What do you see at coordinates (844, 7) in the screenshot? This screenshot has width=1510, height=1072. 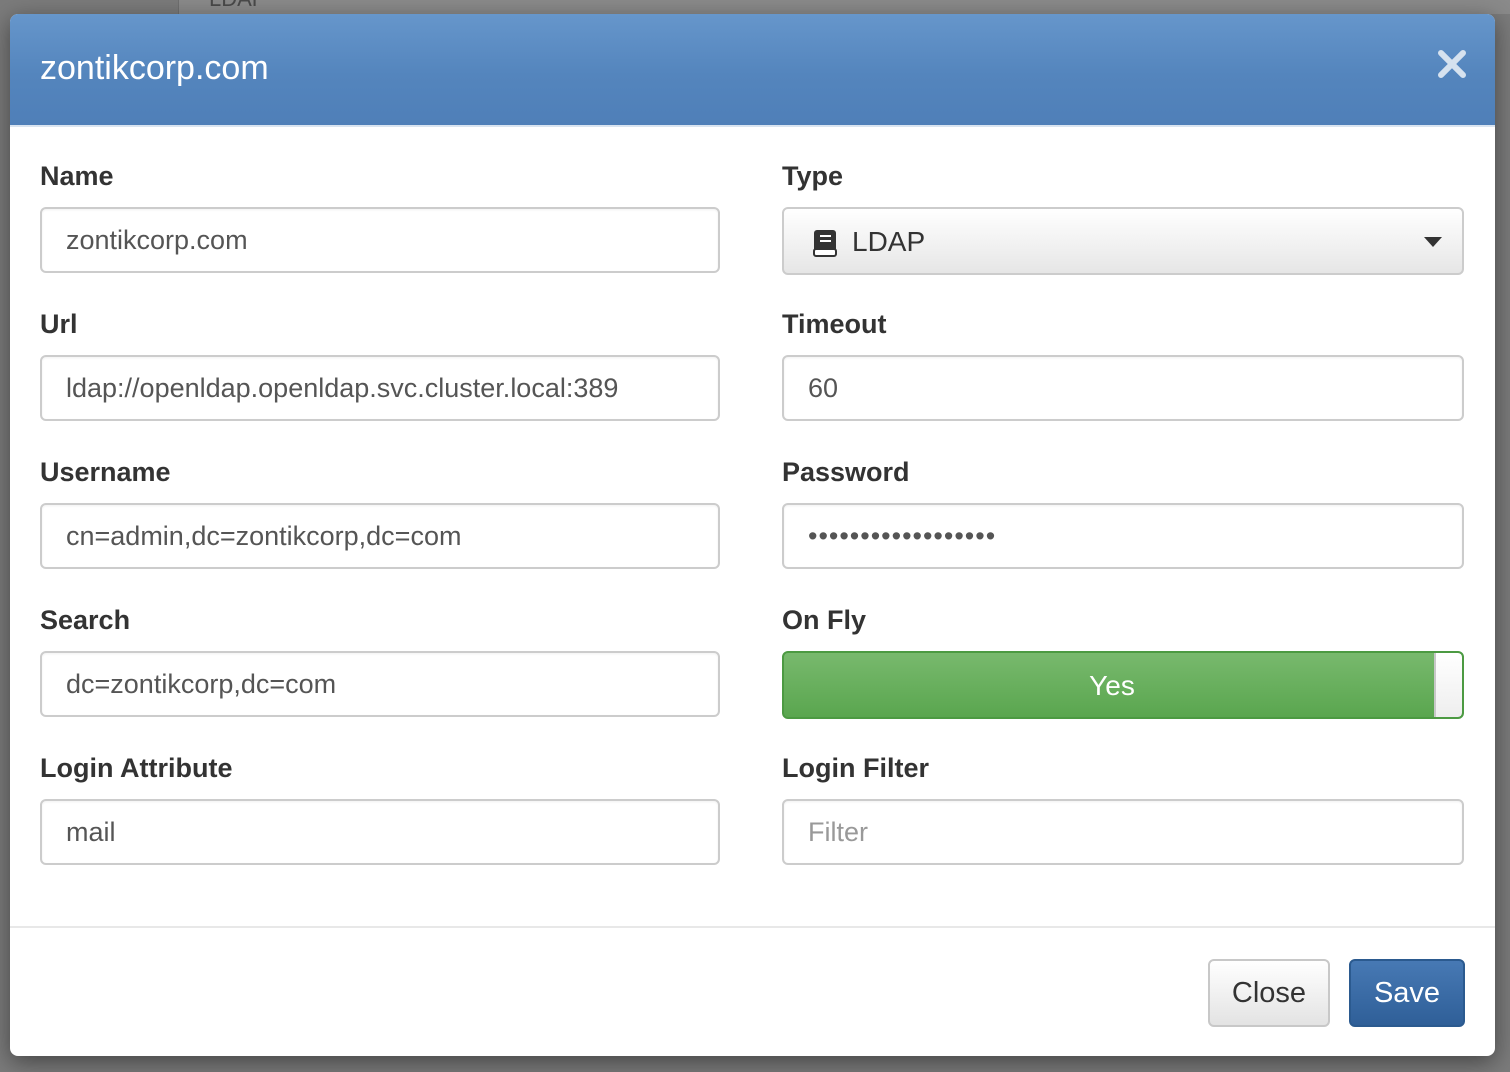 I see `background-page: LDAP` at bounding box center [844, 7].